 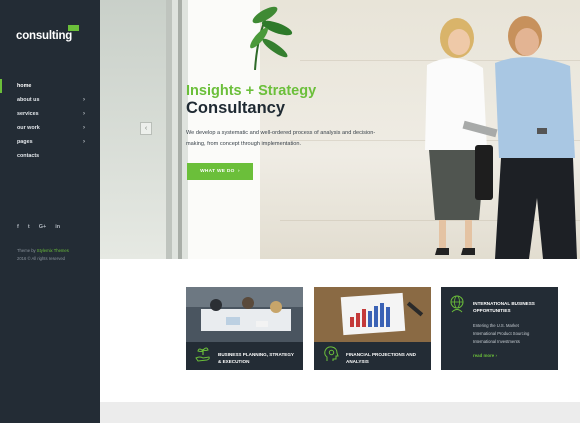 What do you see at coordinates (28, 100) in the screenshot?
I see `nav-item-label: about us` at bounding box center [28, 100].